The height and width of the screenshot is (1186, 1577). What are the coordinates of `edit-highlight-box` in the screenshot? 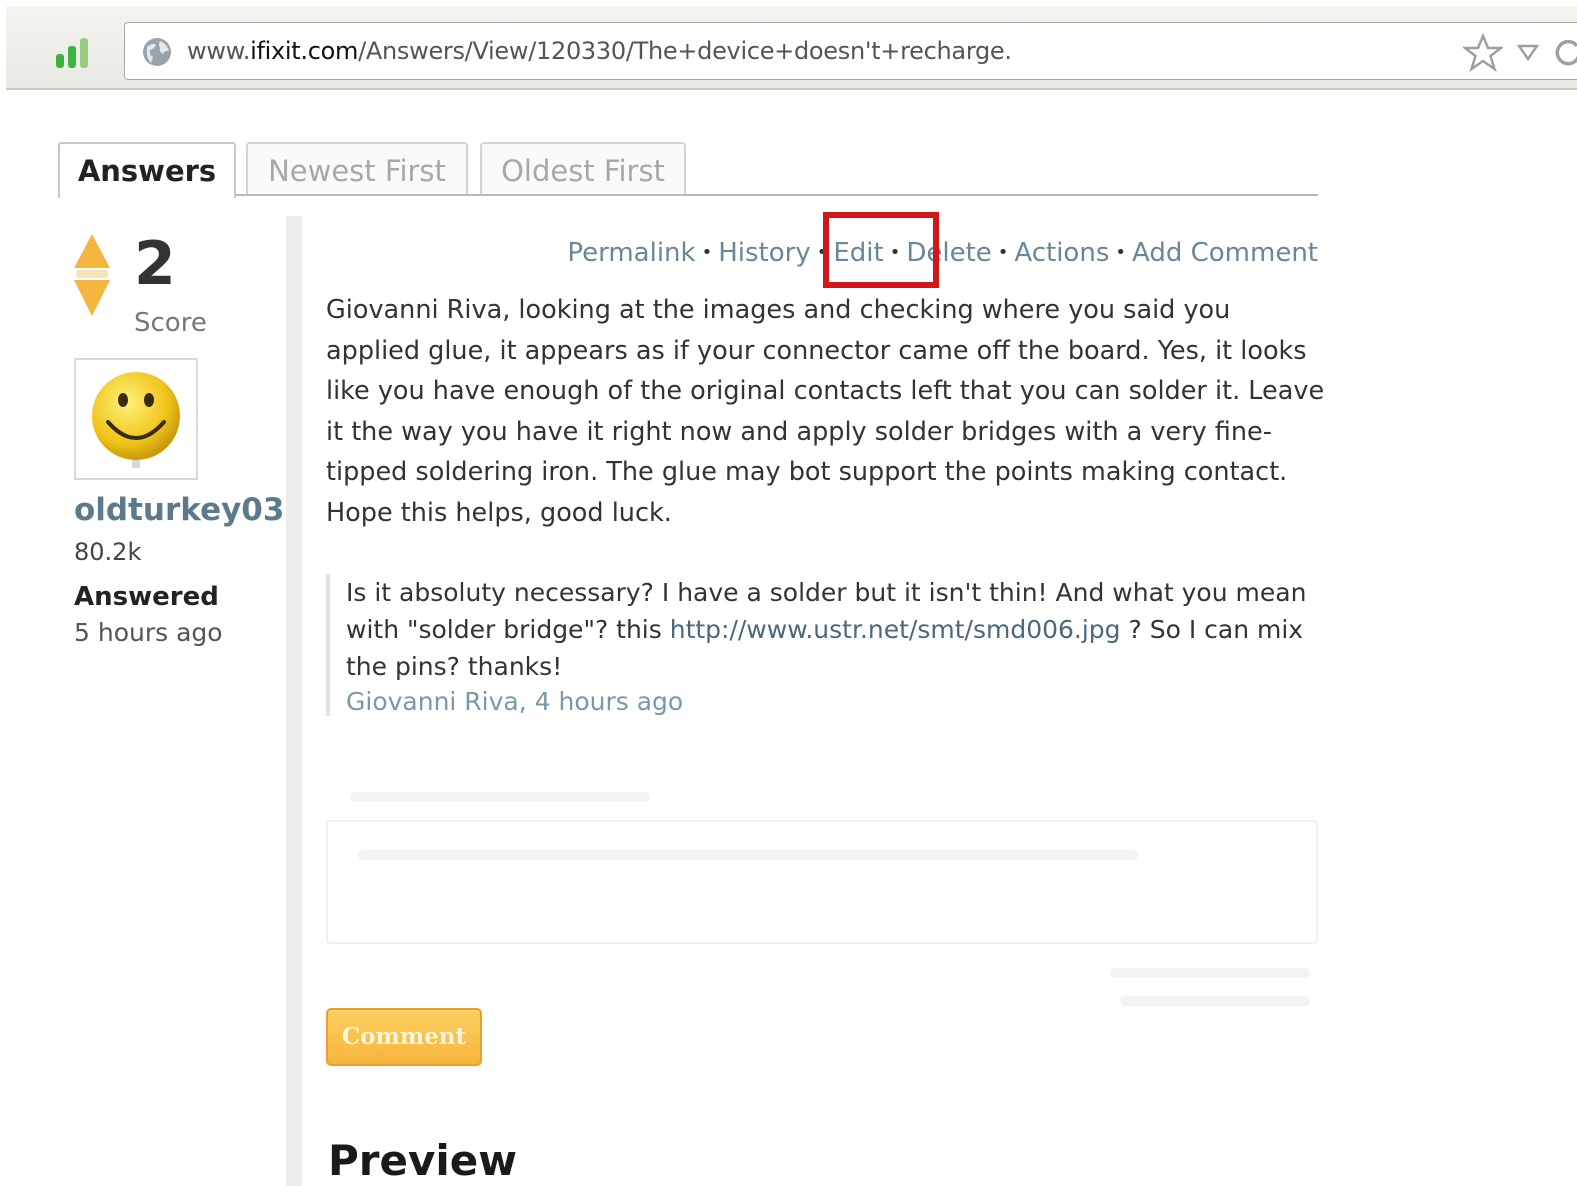 It's located at (881, 250).